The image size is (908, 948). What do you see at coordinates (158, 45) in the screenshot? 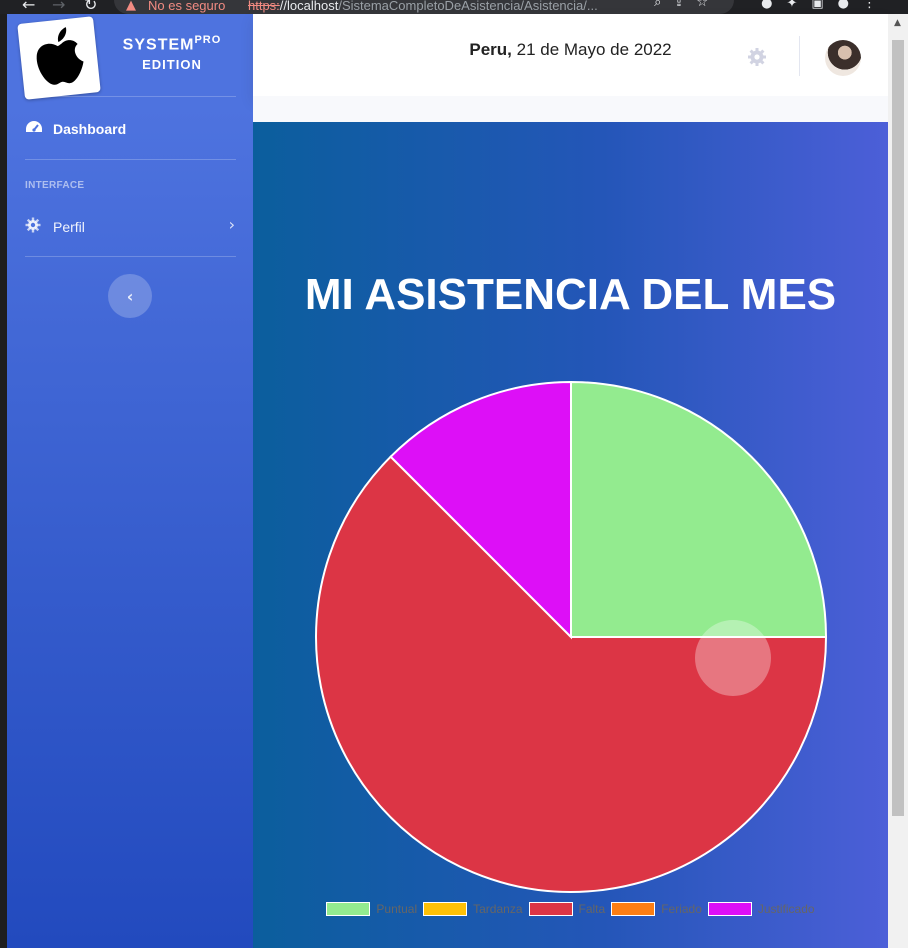
I see `brand-line1: SYSTEM` at bounding box center [158, 45].